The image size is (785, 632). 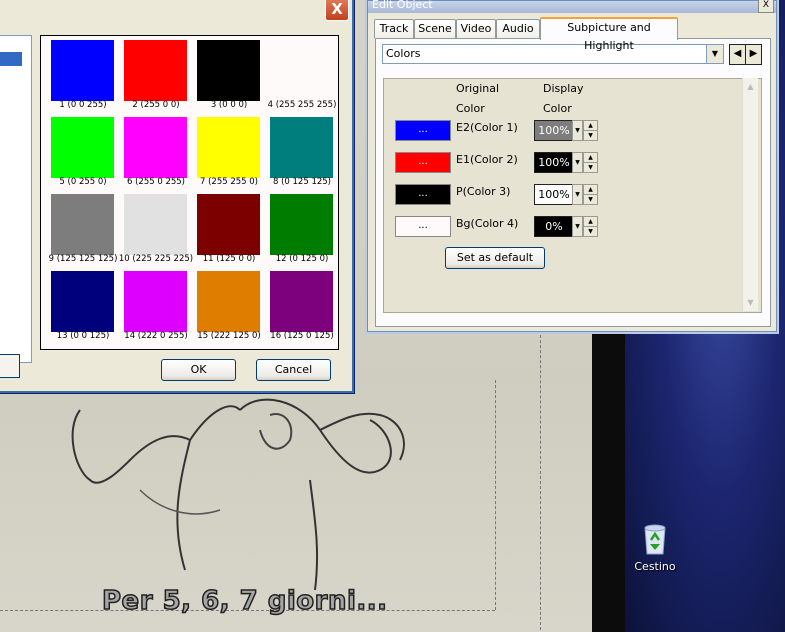 I want to click on color-3-label: P(Color 3), so click(x=483, y=191).